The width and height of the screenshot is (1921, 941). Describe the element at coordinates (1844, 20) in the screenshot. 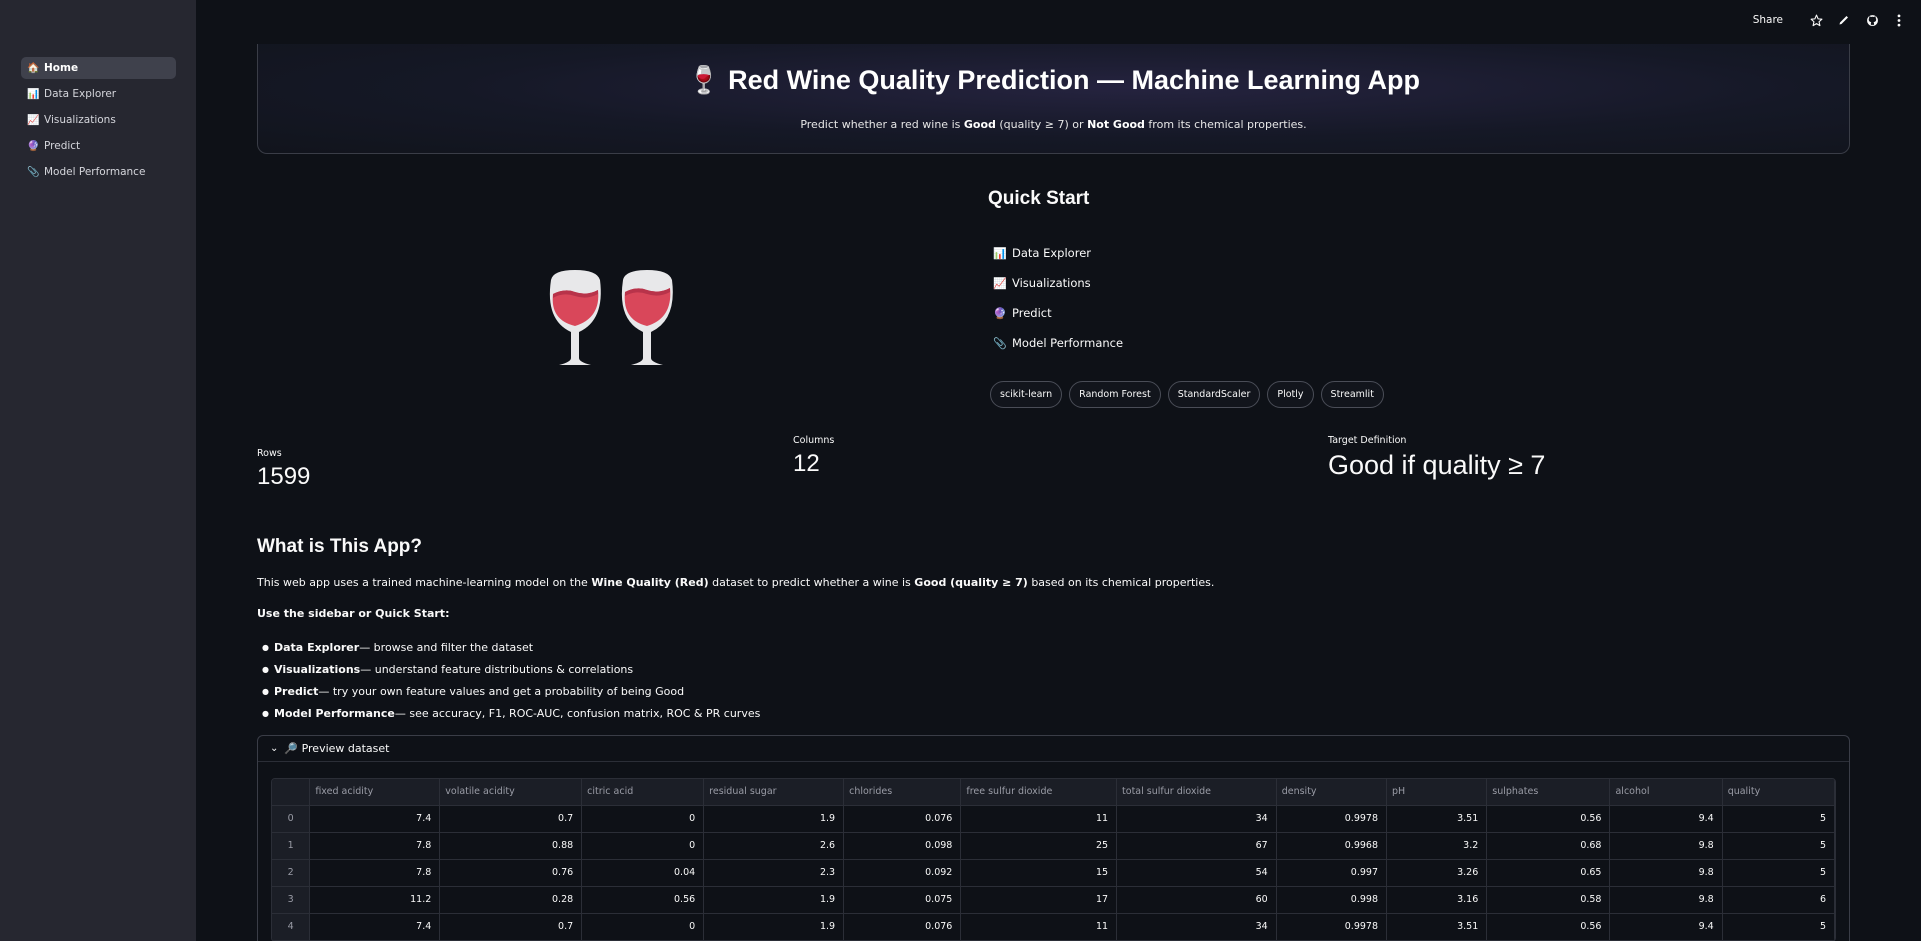

I see `edit-icon` at that location.